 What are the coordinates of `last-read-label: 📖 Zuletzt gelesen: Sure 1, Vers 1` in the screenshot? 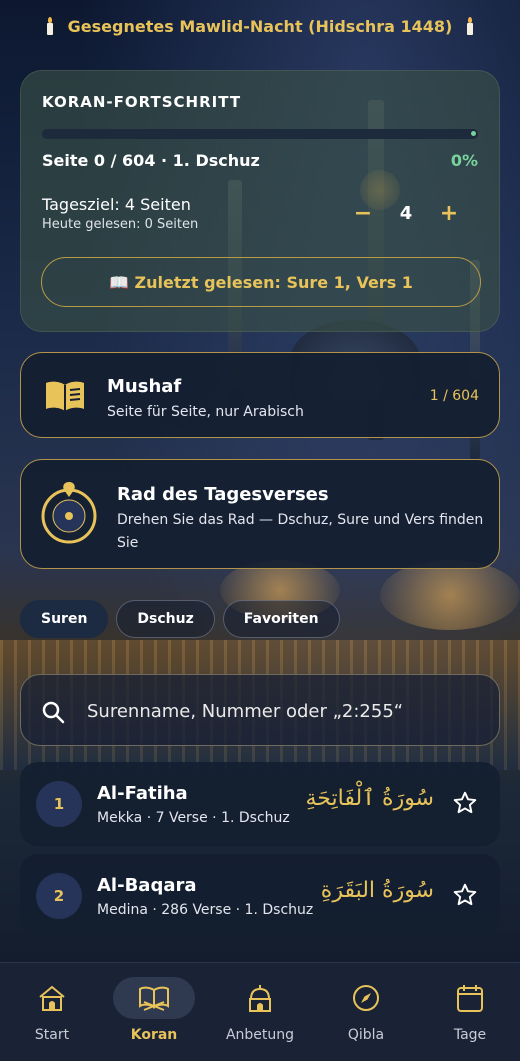 It's located at (261, 282).